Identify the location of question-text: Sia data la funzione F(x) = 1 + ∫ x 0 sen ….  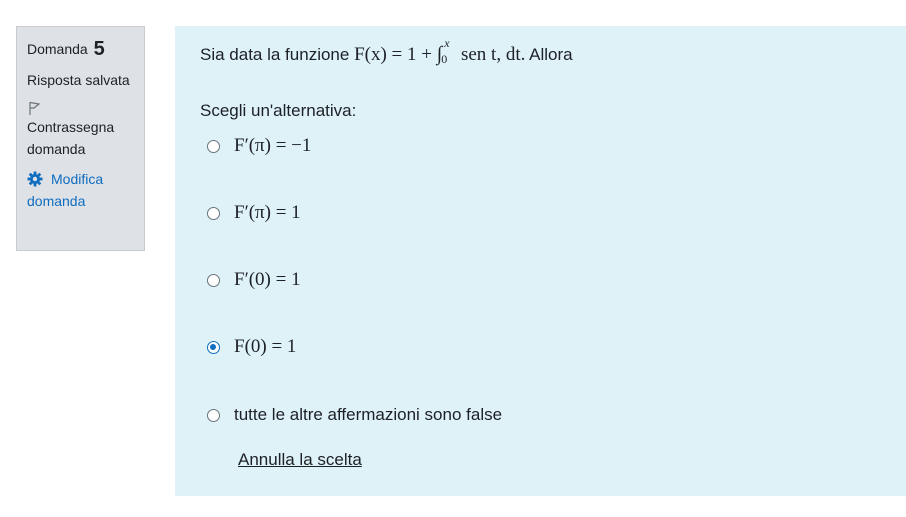
(386, 52).